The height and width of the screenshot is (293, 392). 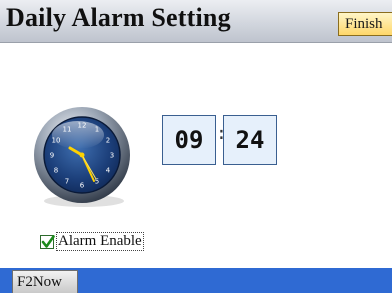 What do you see at coordinates (82, 186) in the screenshot?
I see `clock-numeral: 6` at bounding box center [82, 186].